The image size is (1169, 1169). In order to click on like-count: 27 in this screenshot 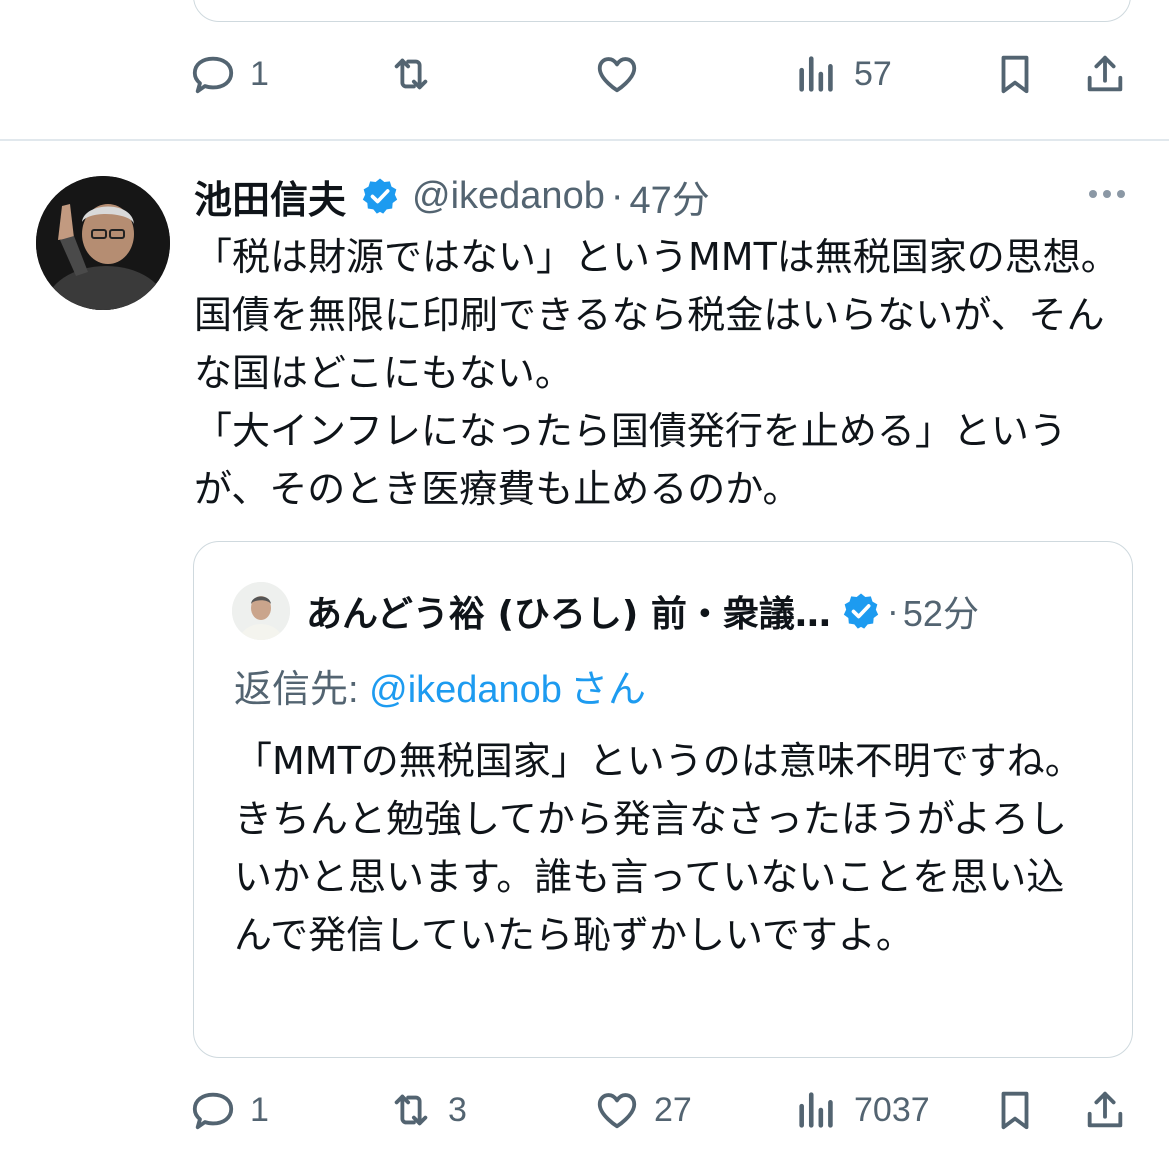, I will do `click(673, 1109)`.